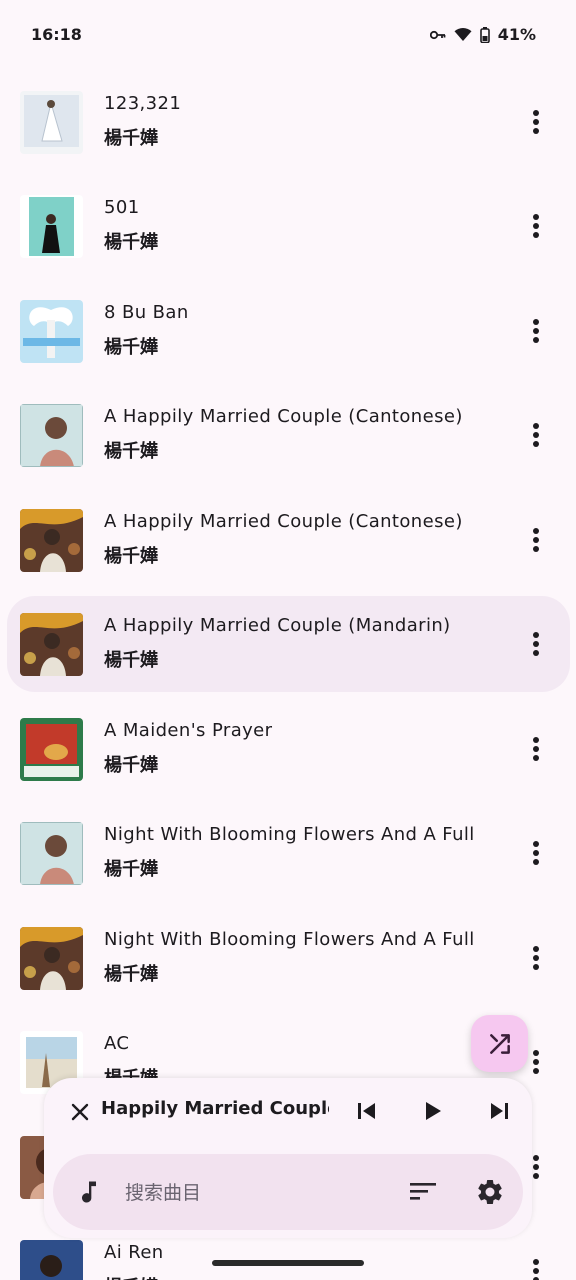 This screenshot has width=576, height=1280. I want to click on vpn-key-icon, so click(437, 35).